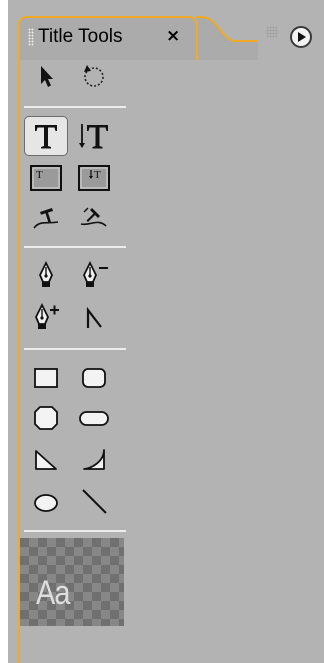  I want to click on wedge-tool, so click(46, 460).